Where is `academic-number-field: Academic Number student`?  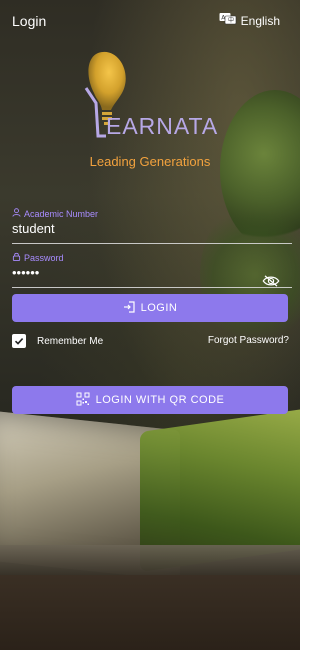 academic-number-field: Academic Number student is located at coordinates (152, 226).